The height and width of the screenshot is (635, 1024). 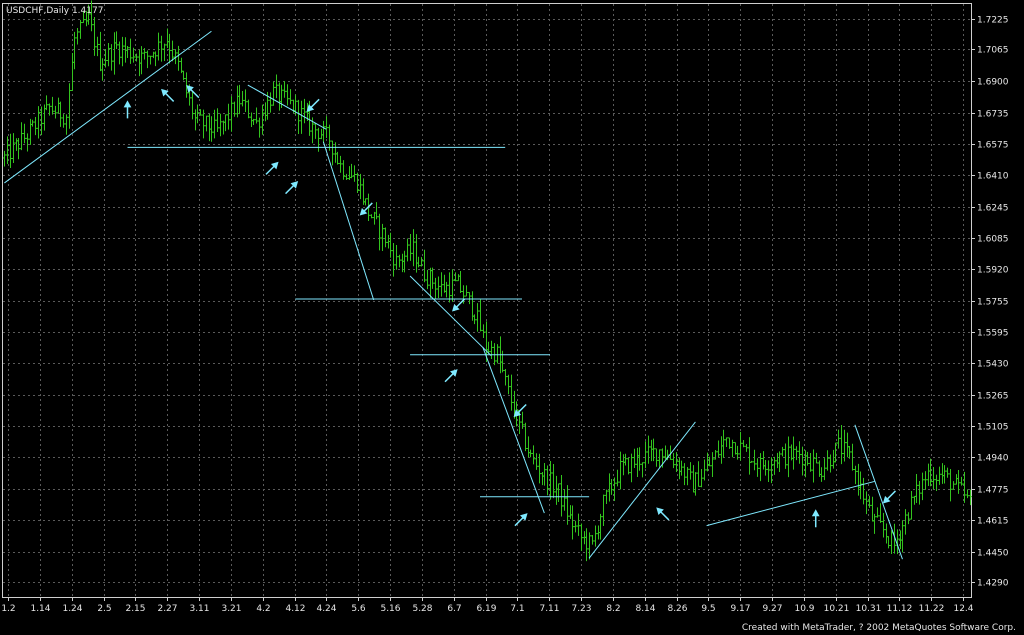 I want to click on y-tick-label: 1.4940, so click(x=993, y=459).